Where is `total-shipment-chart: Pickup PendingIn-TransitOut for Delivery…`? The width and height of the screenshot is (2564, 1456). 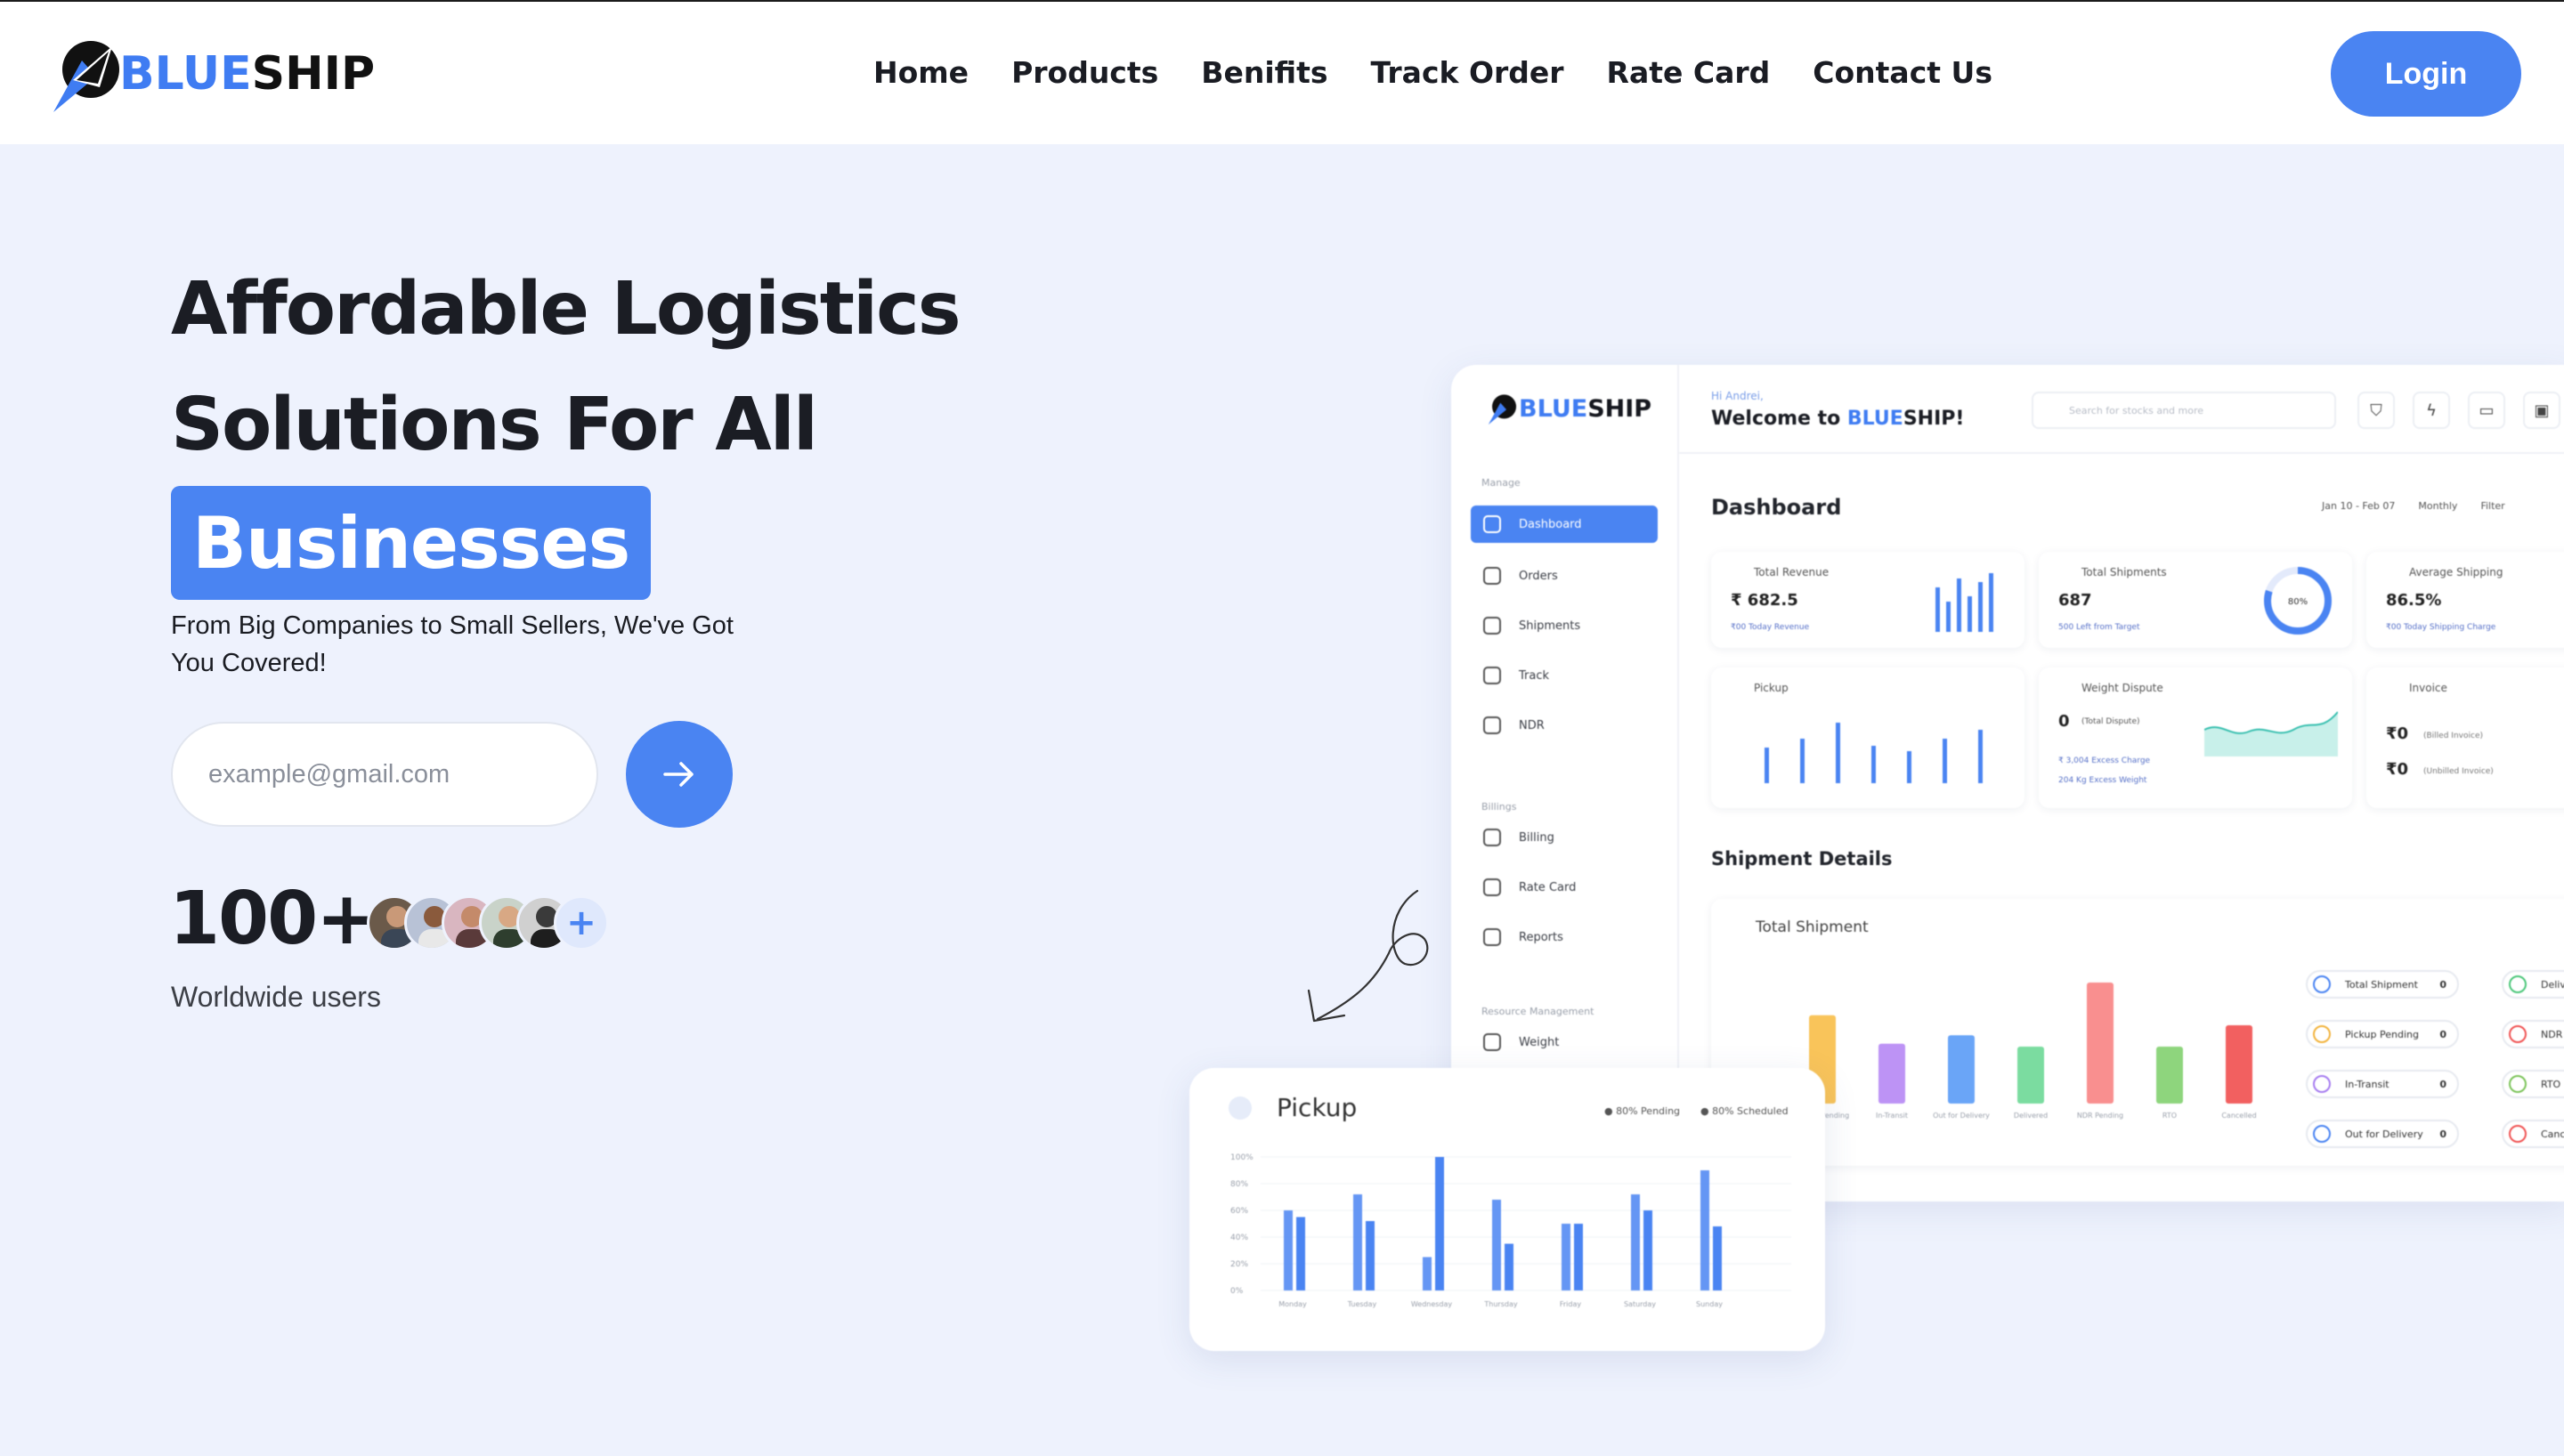 total-shipment-chart: Pickup PendingIn-TransitOut for Delivery… is located at coordinates (2028, 1051).